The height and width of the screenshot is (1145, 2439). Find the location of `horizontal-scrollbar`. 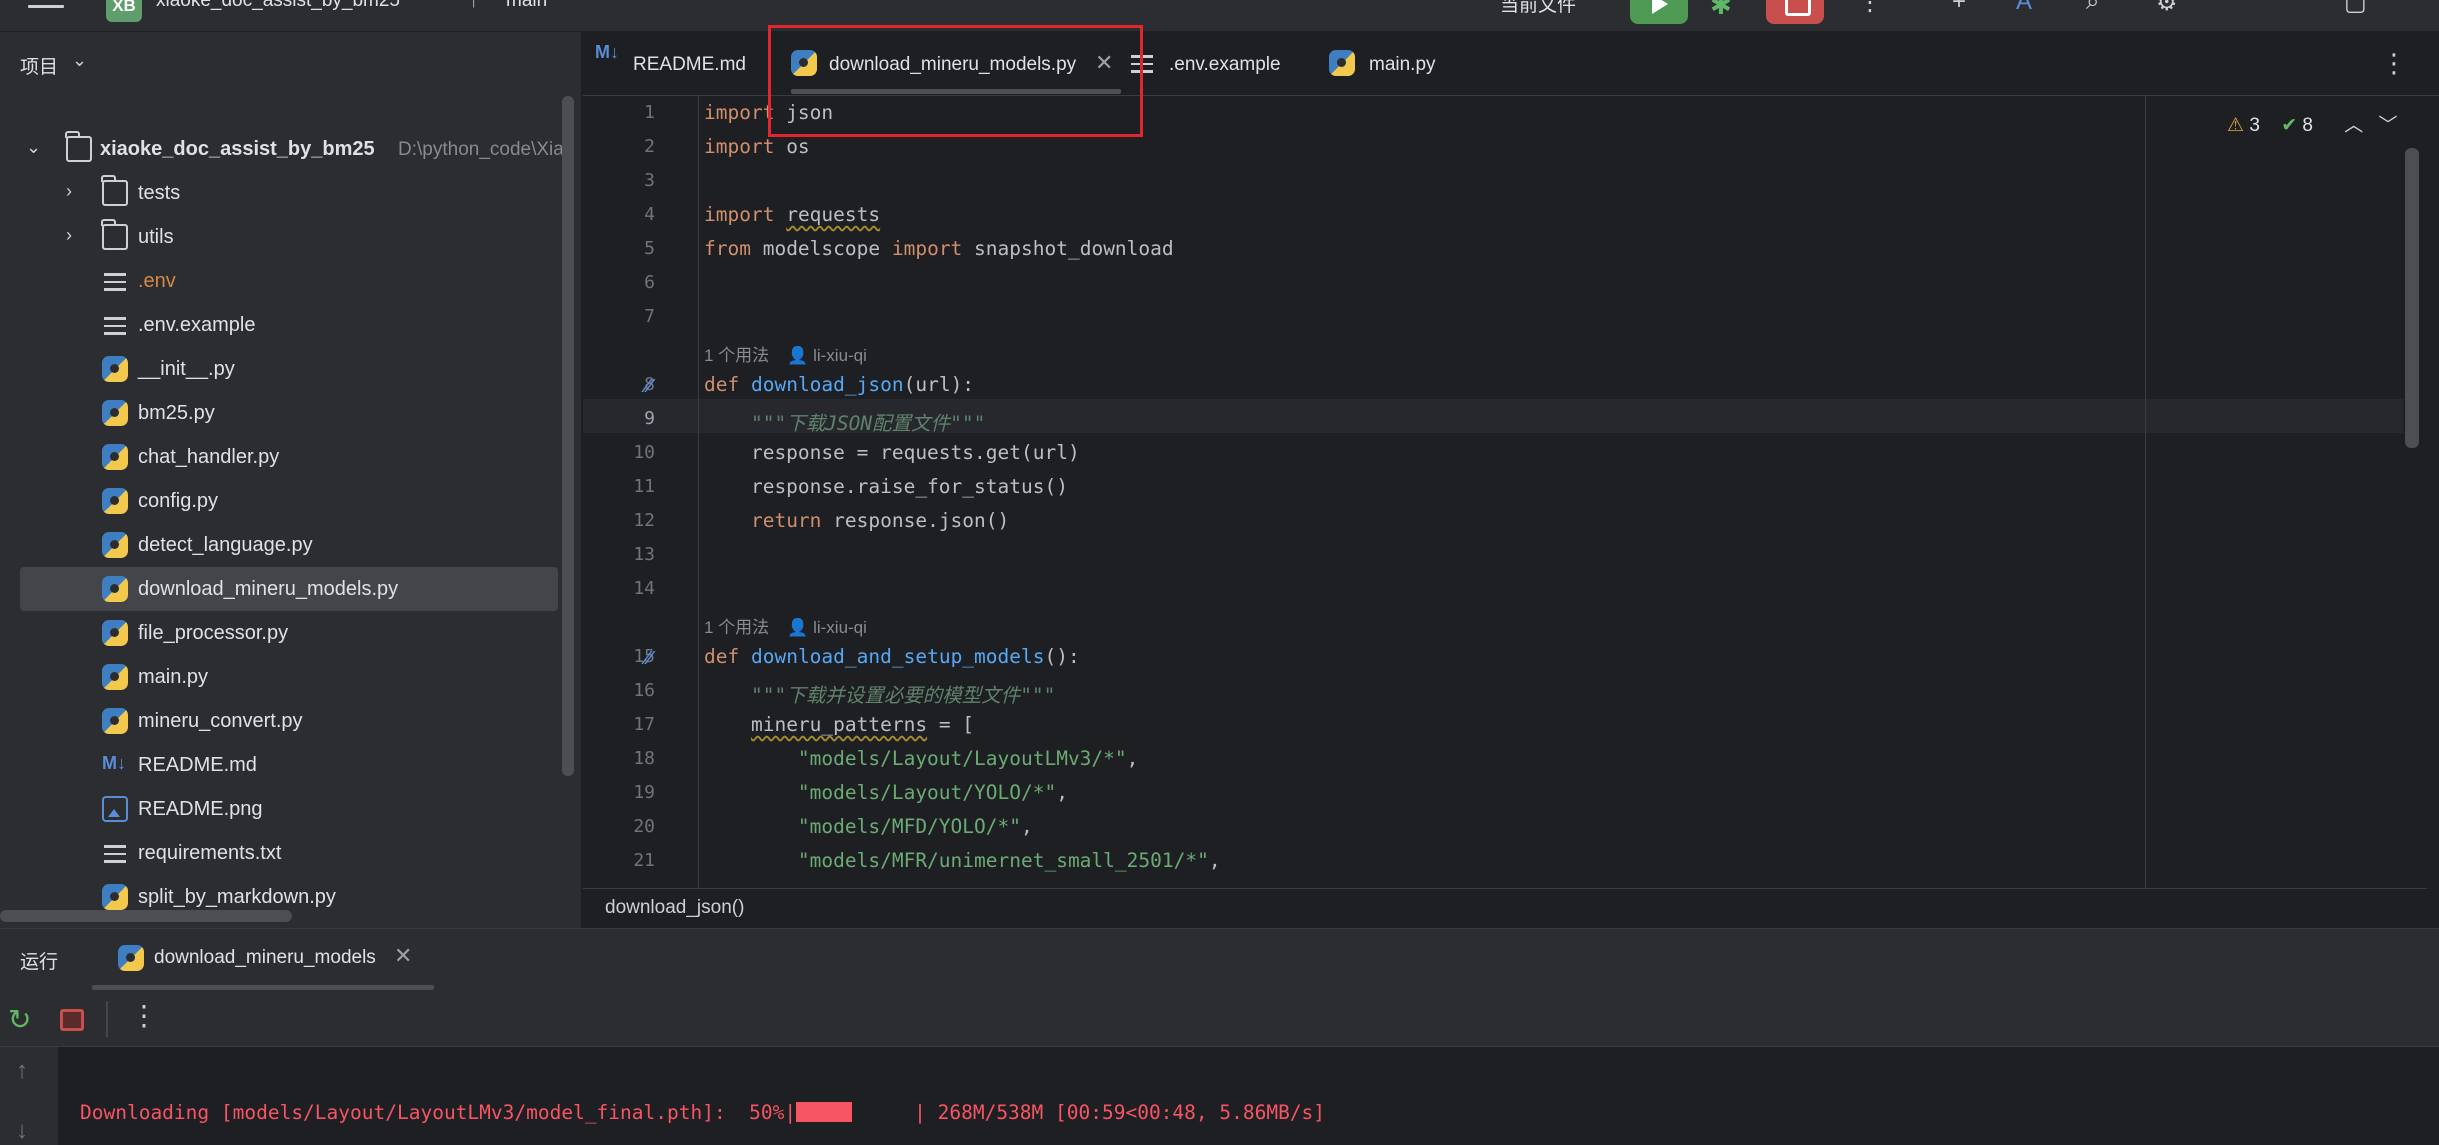

horizontal-scrollbar is located at coordinates (146, 916).